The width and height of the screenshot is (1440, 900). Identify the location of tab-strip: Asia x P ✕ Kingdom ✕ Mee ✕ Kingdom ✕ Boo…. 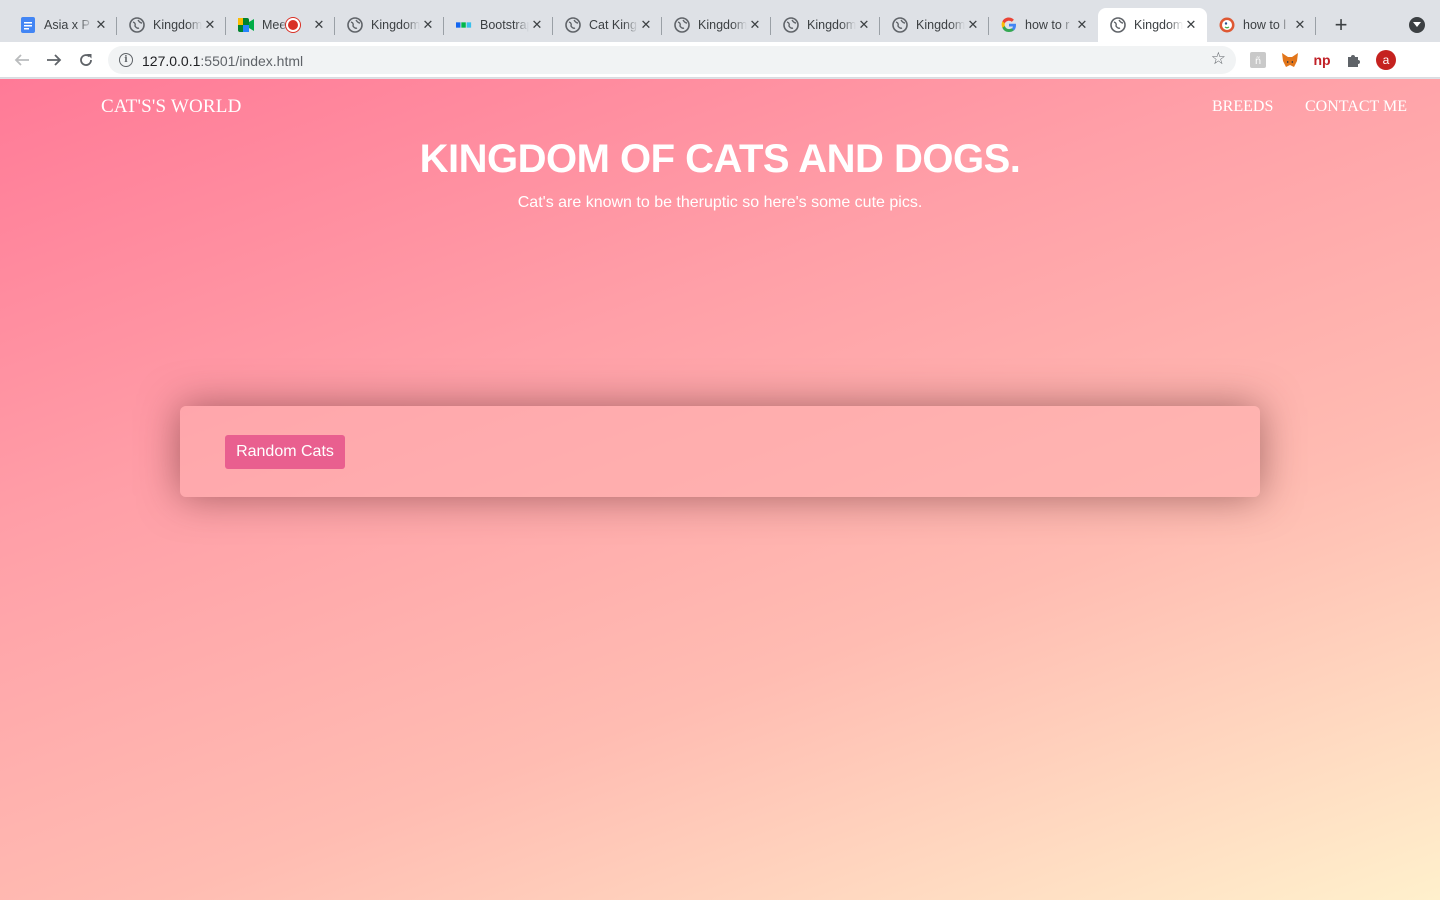
(720, 21).